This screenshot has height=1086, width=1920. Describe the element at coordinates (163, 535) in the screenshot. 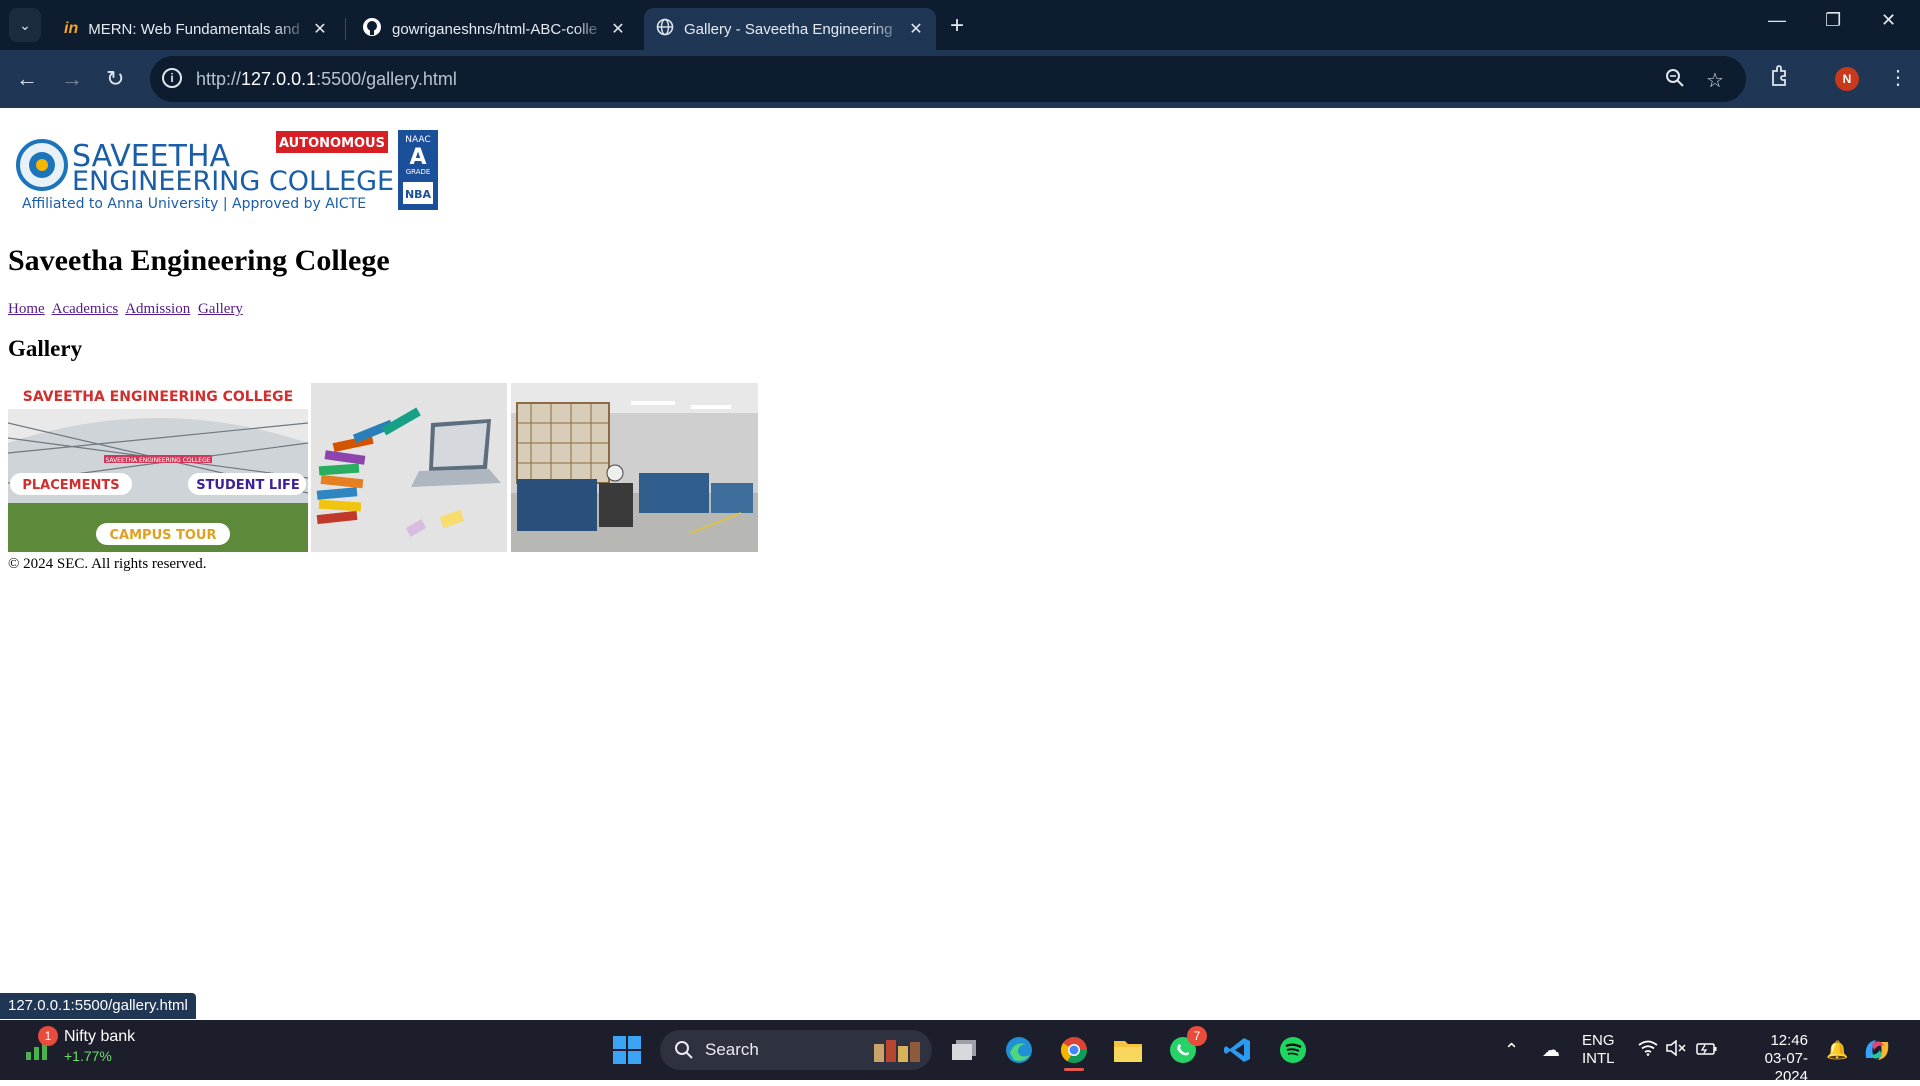

I see `svg-text: CAMPUS TOUR` at that location.